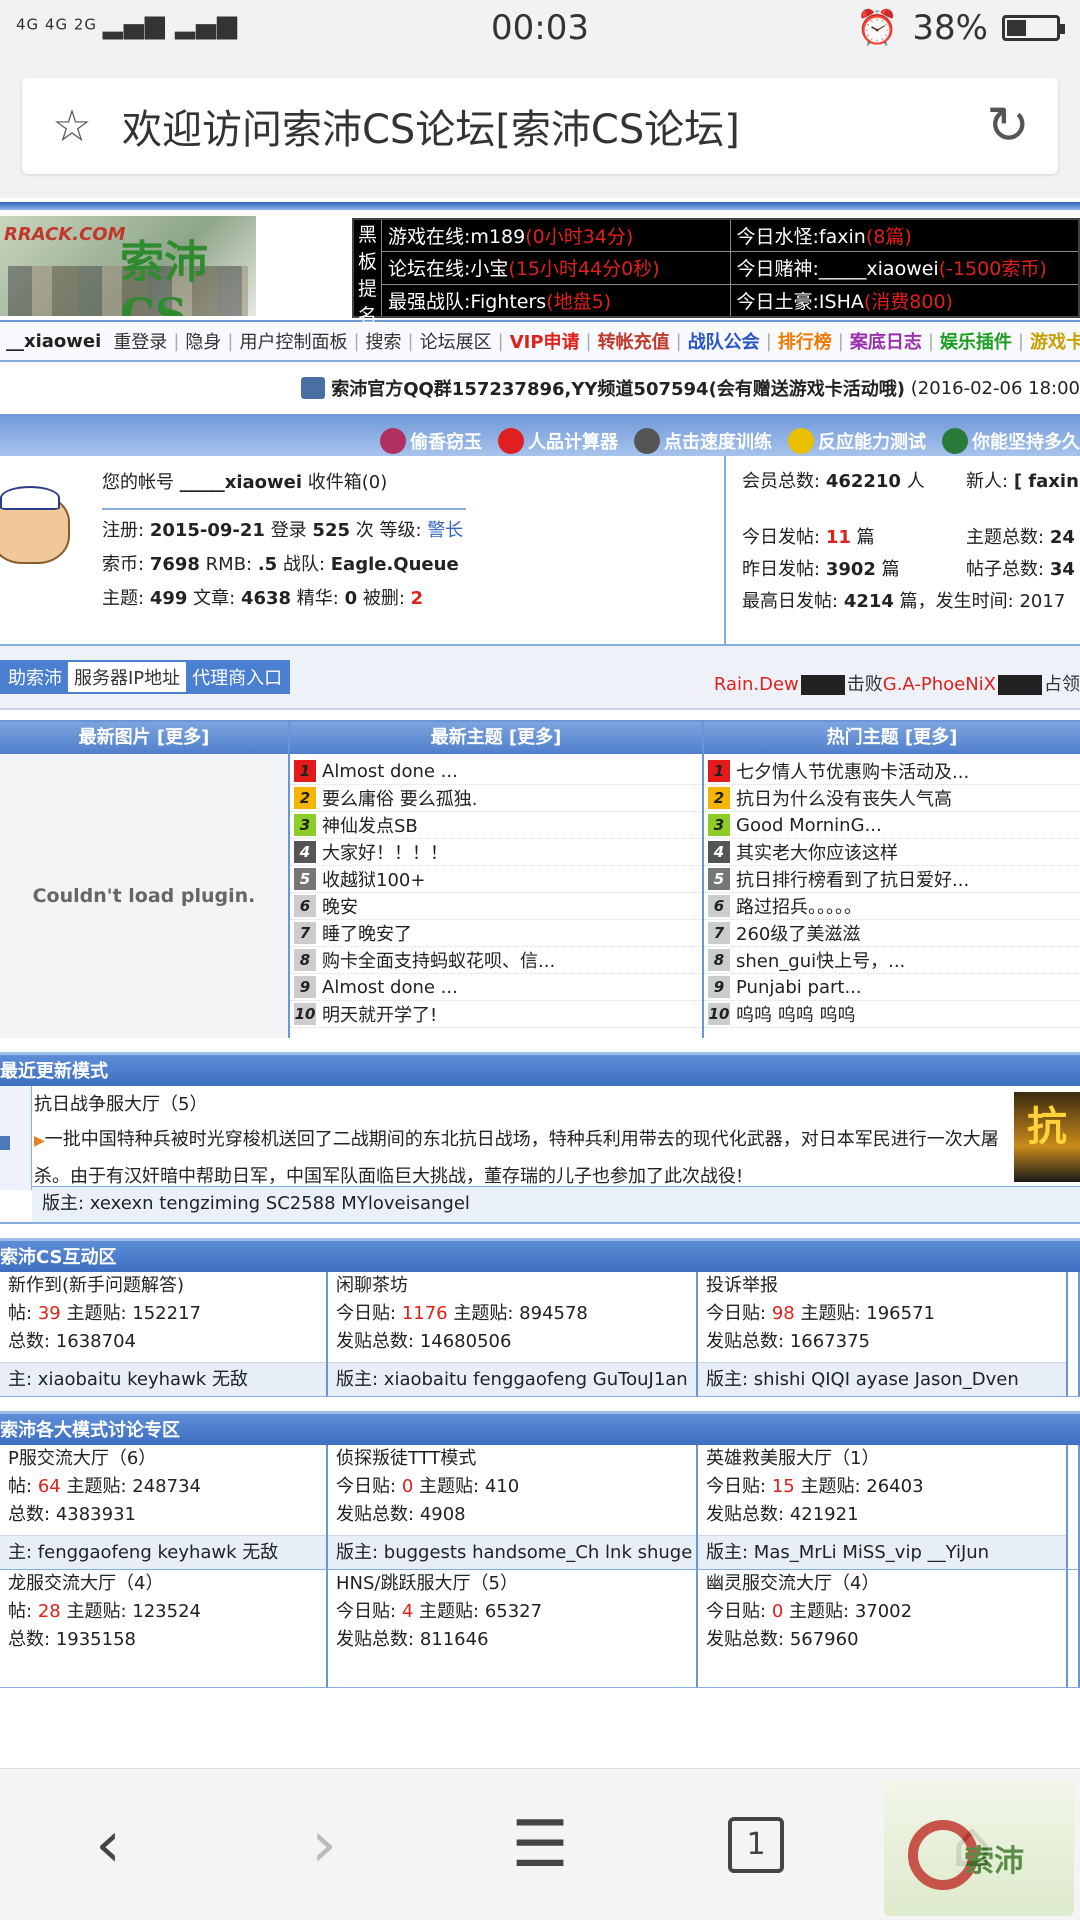 This screenshot has height=1920, width=1080. What do you see at coordinates (237, 677) in the screenshot?
I see `tab-agent: 代理商入口` at bounding box center [237, 677].